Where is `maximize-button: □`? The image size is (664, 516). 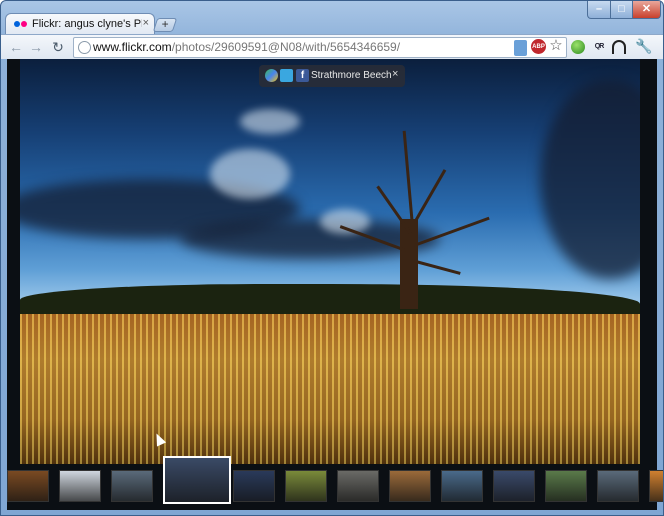 maximize-button: □ is located at coordinates (621, 10).